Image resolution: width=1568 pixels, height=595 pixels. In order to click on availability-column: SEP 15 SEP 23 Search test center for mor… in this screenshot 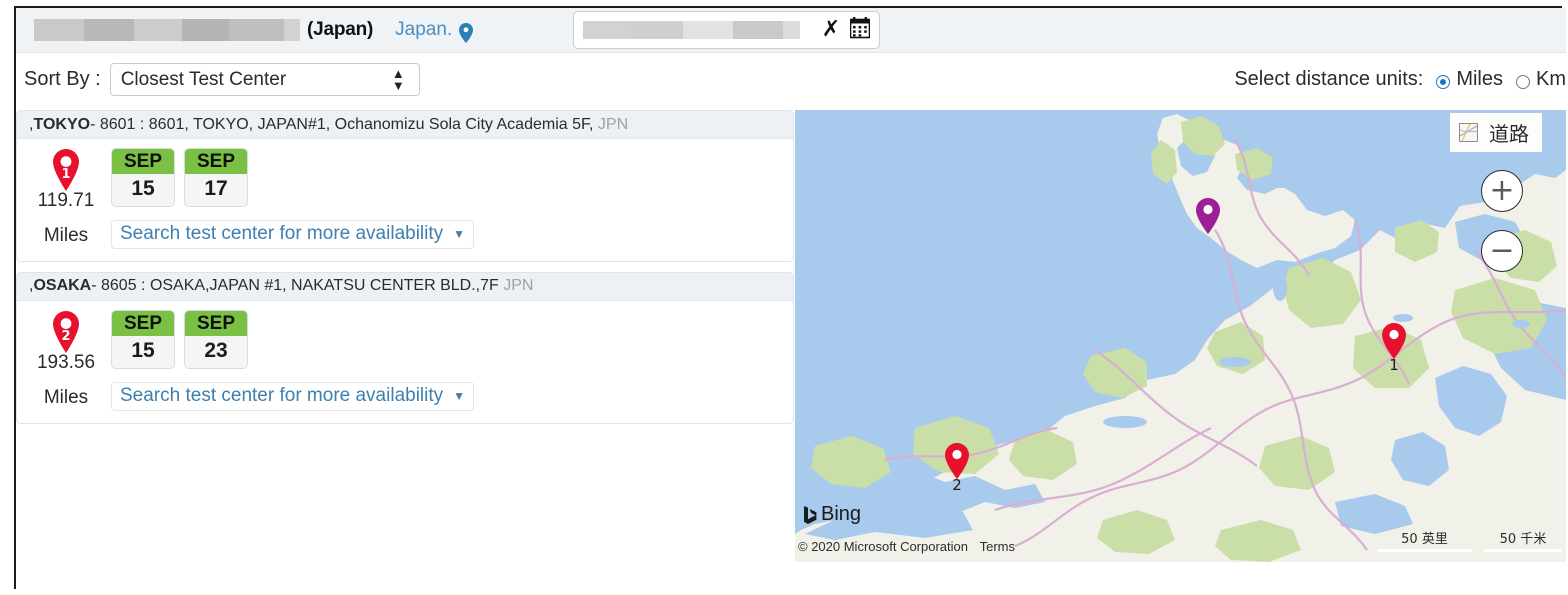, I will do `click(447, 360)`.